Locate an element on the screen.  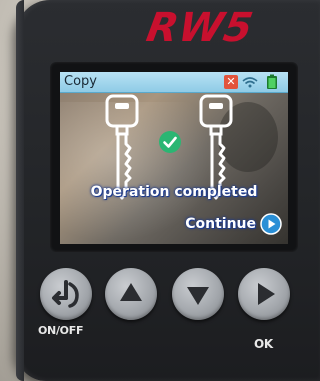
device-edge is located at coordinates (20, 190).